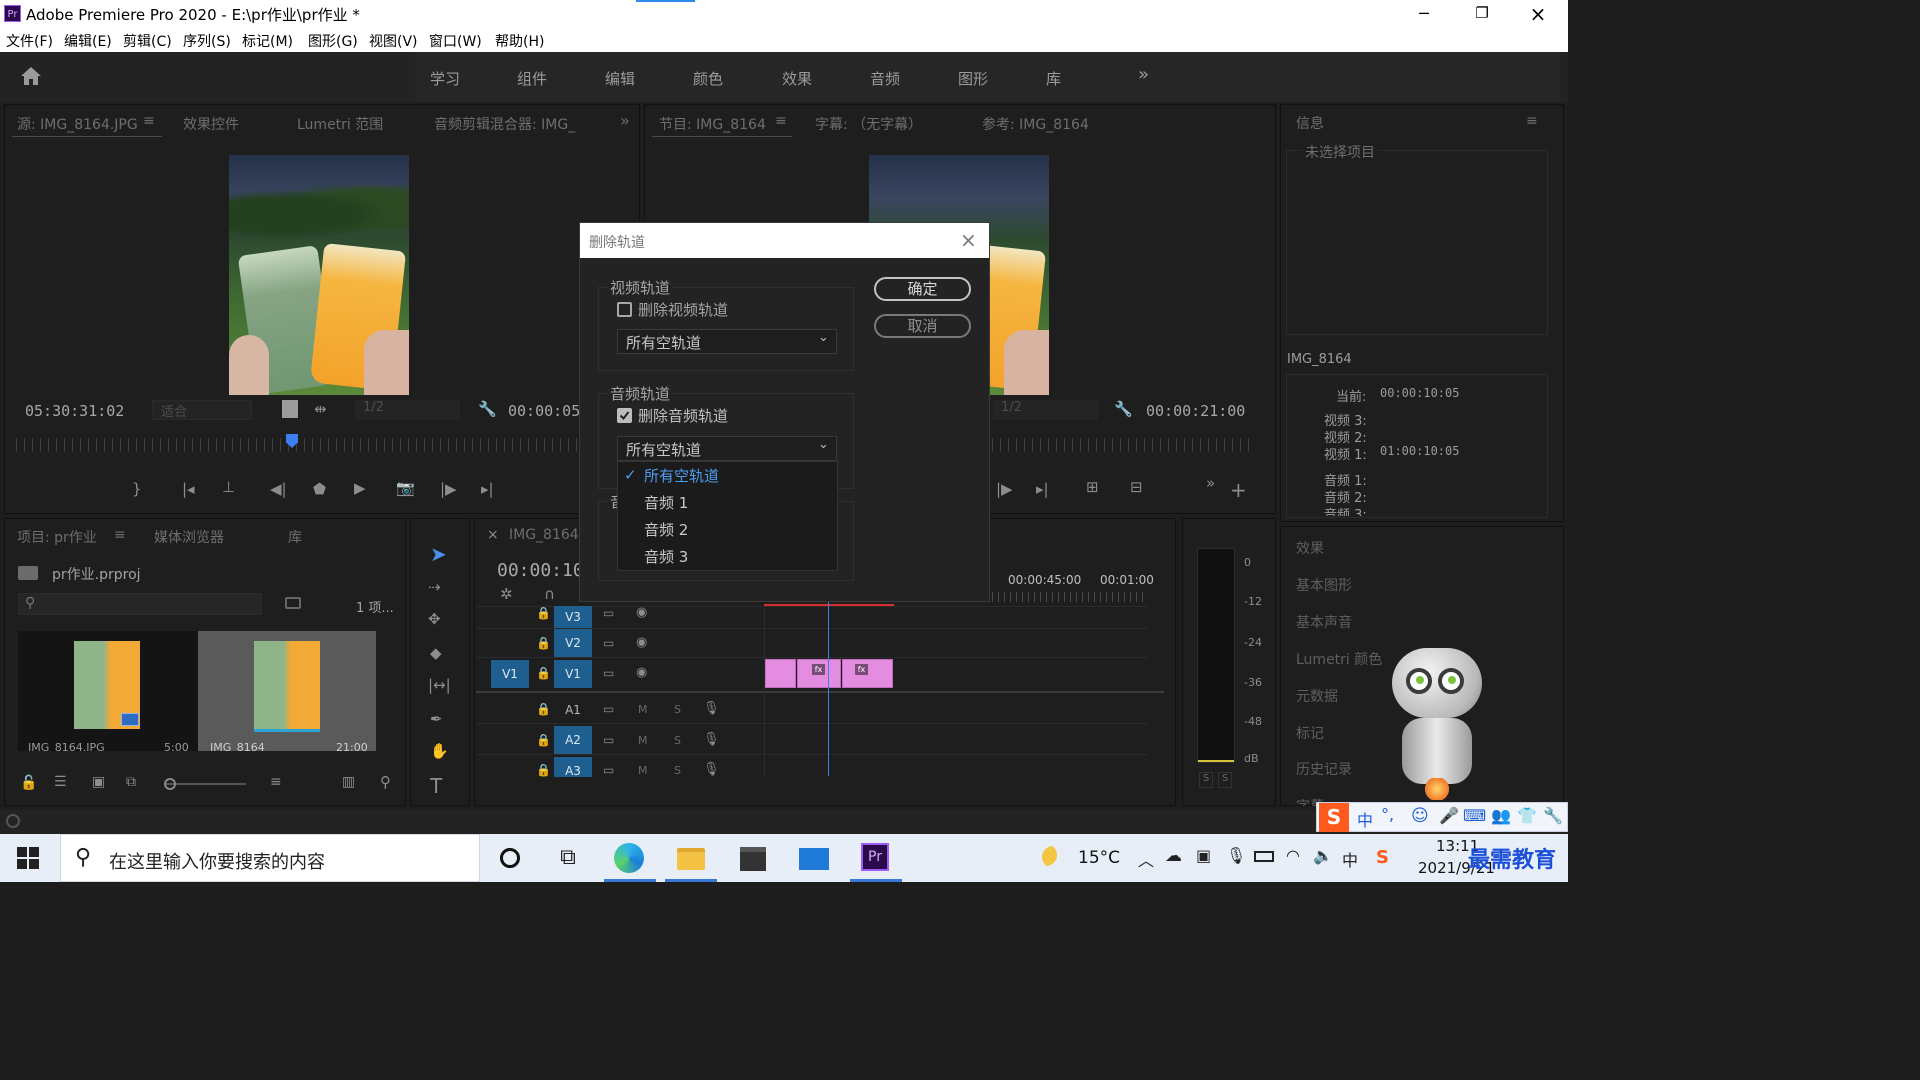 Image resolution: width=1920 pixels, height=1080 pixels. I want to click on cancel-button: 取消, so click(922, 326).